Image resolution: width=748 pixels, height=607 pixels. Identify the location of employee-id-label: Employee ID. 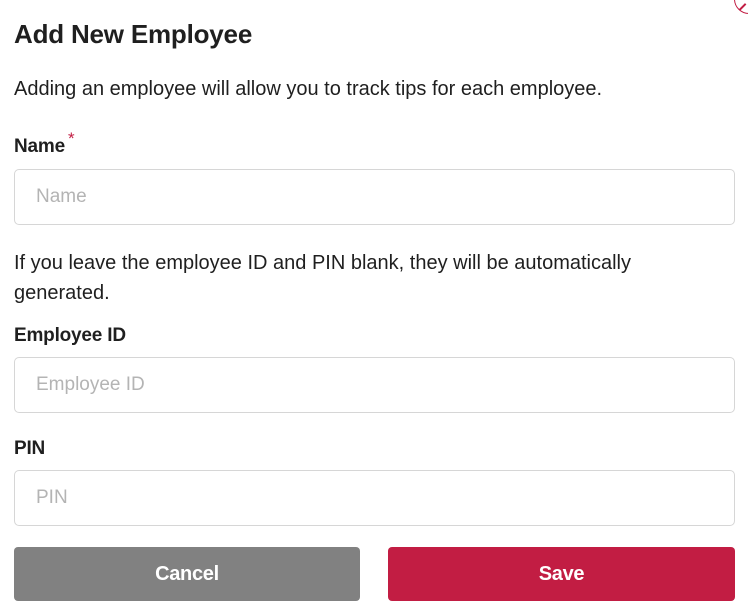
(70, 335).